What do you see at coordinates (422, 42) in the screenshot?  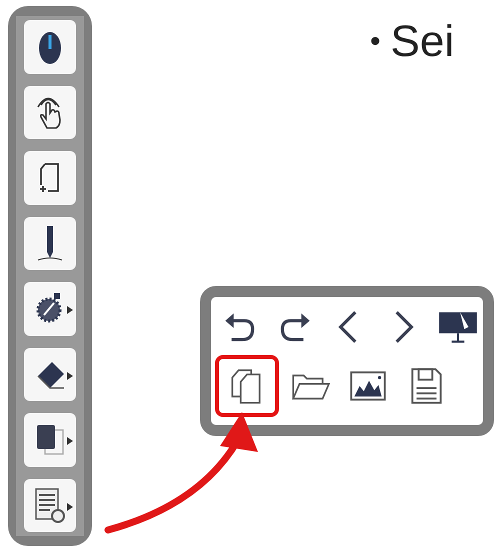 I see `slide-text: Sei` at bounding box center [422, 42].